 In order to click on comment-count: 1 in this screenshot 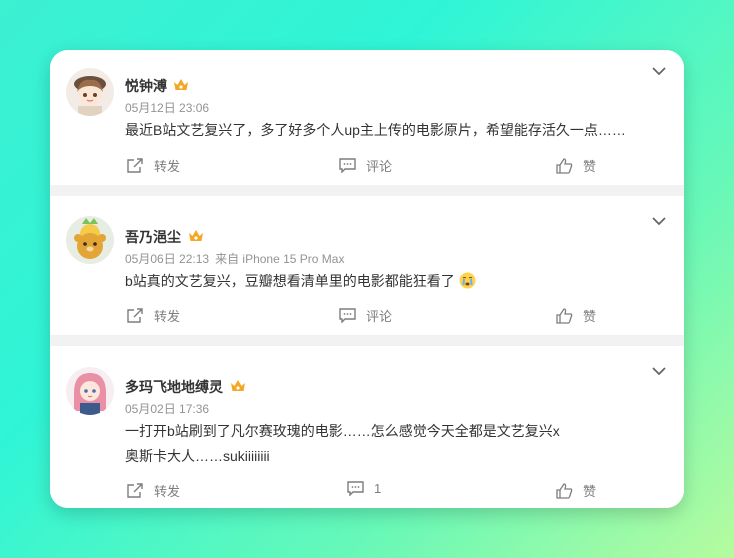, I will do `click(378, 488)`.